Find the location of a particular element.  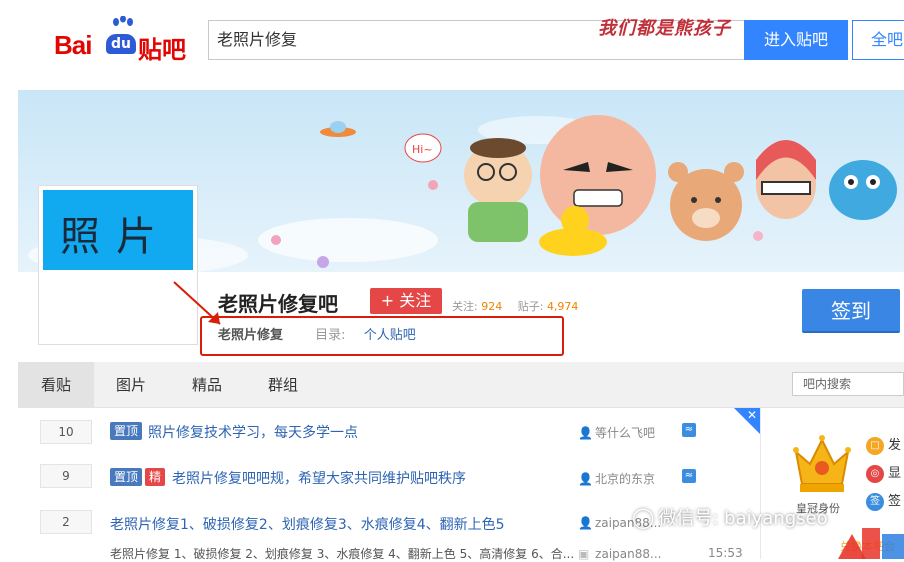

directory-link: 个人贴吧 is located at coordinates (390, 335).